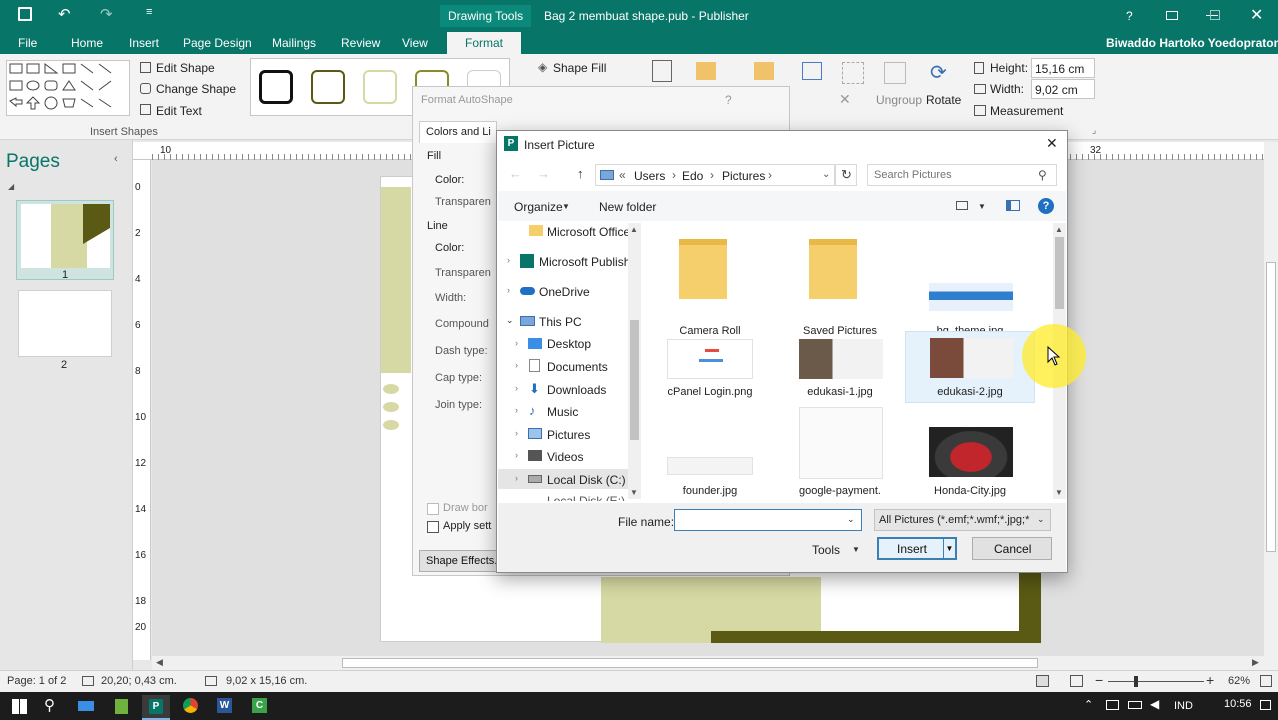 The height and width of the screenshot is (720, 1278). What do you see at coordinates (1156, 681) in the screenshot?
I see `zoom-slider` at bounding box center [1156, 681].